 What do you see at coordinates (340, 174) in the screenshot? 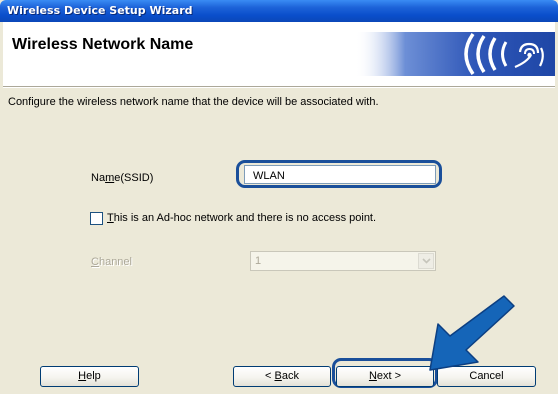
I see `ssid-input` at bounding box center [340, 174].